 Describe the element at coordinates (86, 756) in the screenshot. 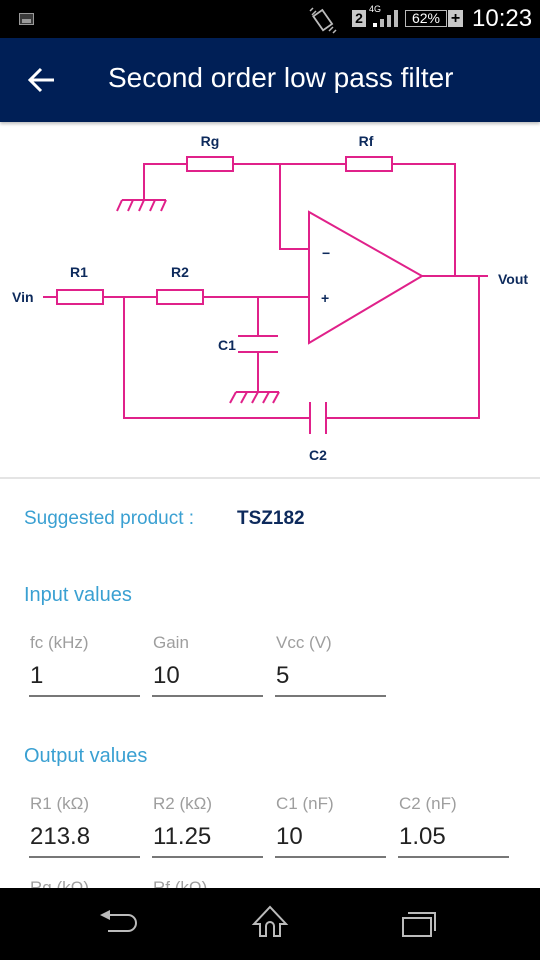

I see `output-values-title: Output values` at that location.